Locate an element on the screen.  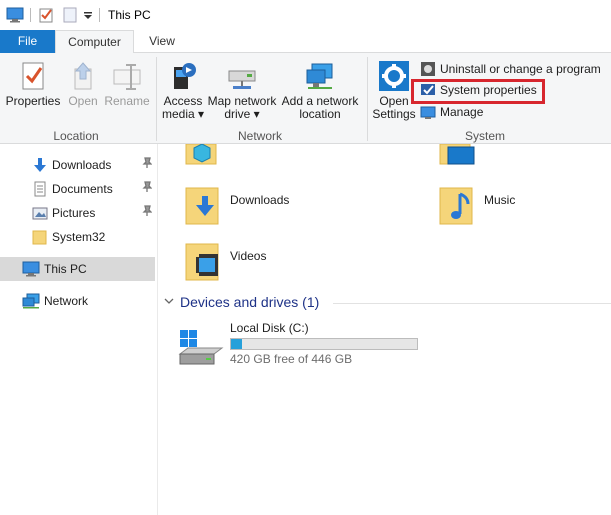
network-icon is located at coordinates (31, 301).